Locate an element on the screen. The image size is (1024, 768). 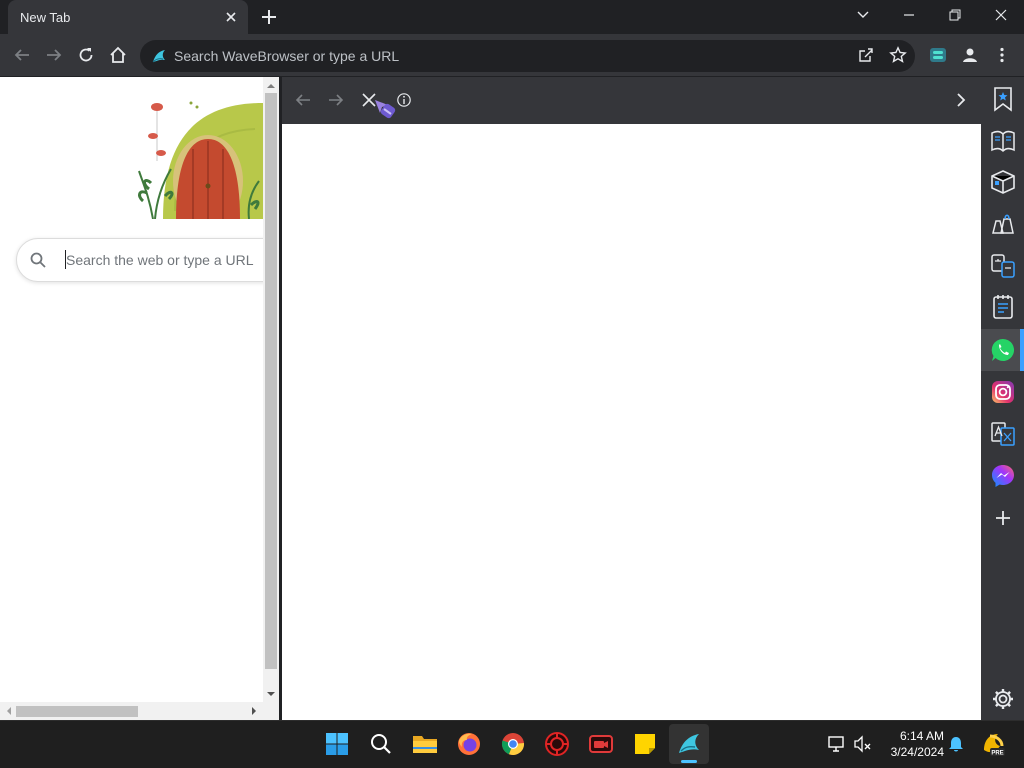
tab-close-icon is located at coordinates (231, 17).